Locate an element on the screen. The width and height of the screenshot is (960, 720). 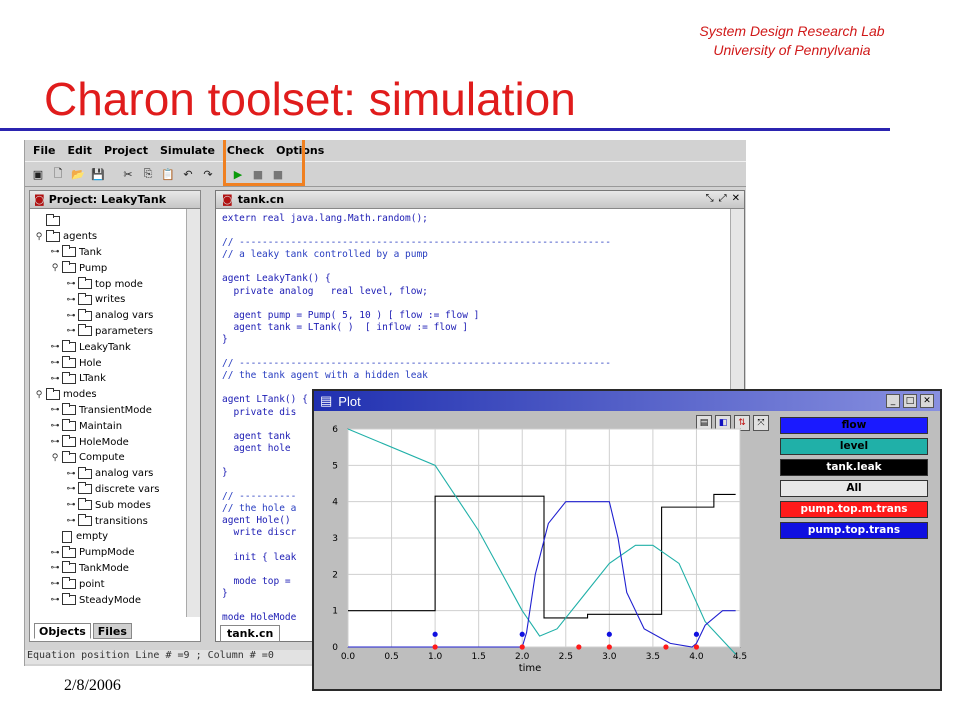
stop-simulation-icon: ■ is located at coordinates (278, 174).